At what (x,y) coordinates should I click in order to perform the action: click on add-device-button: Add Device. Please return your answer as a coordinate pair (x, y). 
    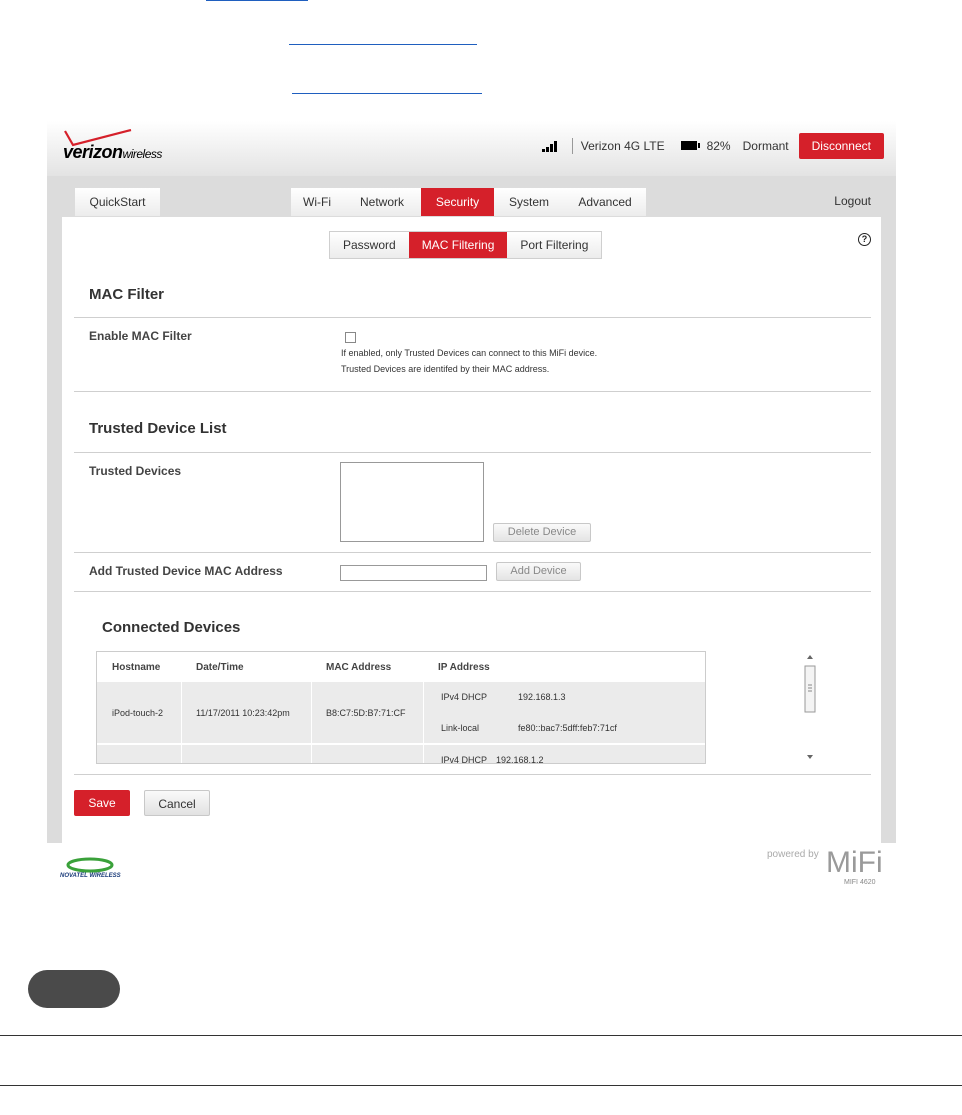
    Looking at the image, I should click on (538, 571).